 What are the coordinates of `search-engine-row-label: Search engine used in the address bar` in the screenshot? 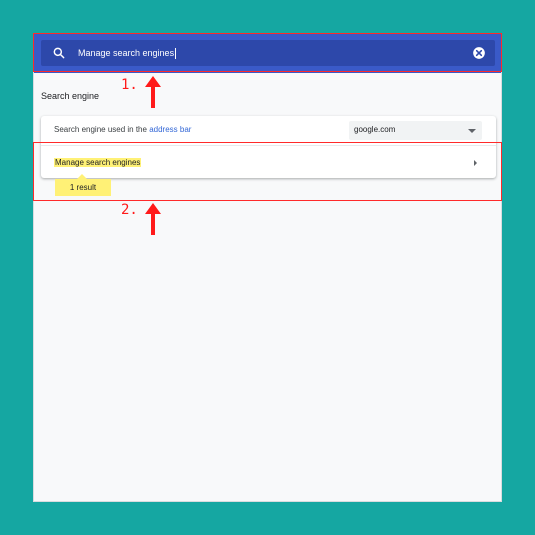 It's located at (122, 129).